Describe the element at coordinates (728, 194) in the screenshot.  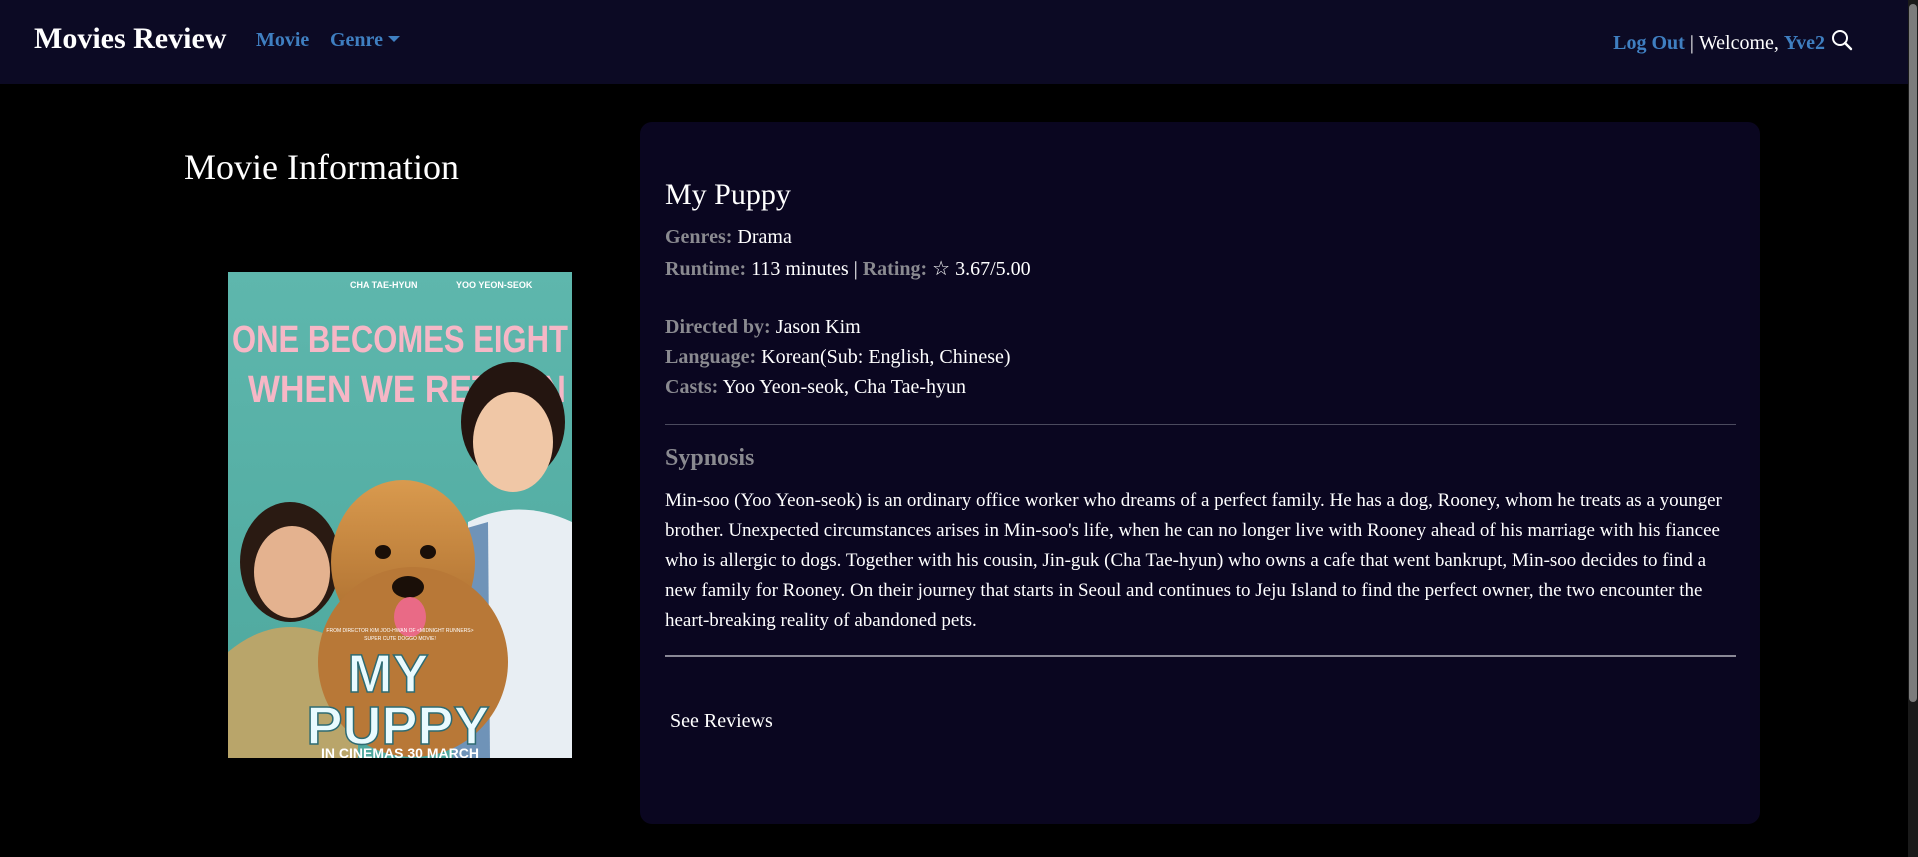
I see `movie-title: My Puppy` at that location.